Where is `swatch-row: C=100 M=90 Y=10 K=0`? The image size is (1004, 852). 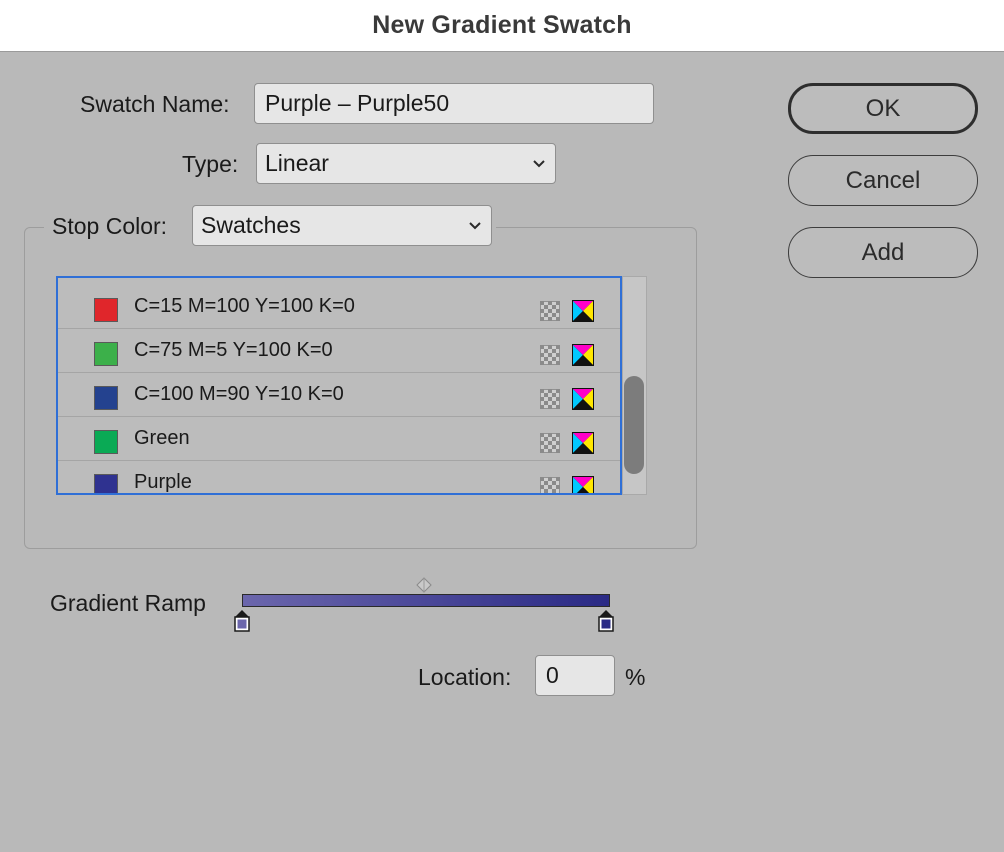
swatch-row: C=100 M=90 Y=10 K=0 is located at coordinates (339, 395).